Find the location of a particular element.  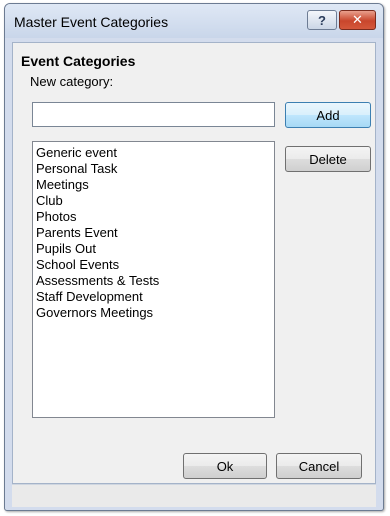

help-icon: ? is located at coordinates (322, 20).